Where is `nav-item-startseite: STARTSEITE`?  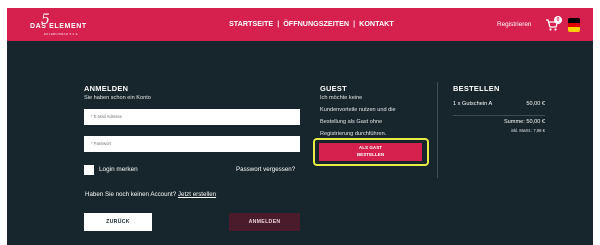 nav-item-startseite: STARTSEITE is located at coordinates (251, 23).